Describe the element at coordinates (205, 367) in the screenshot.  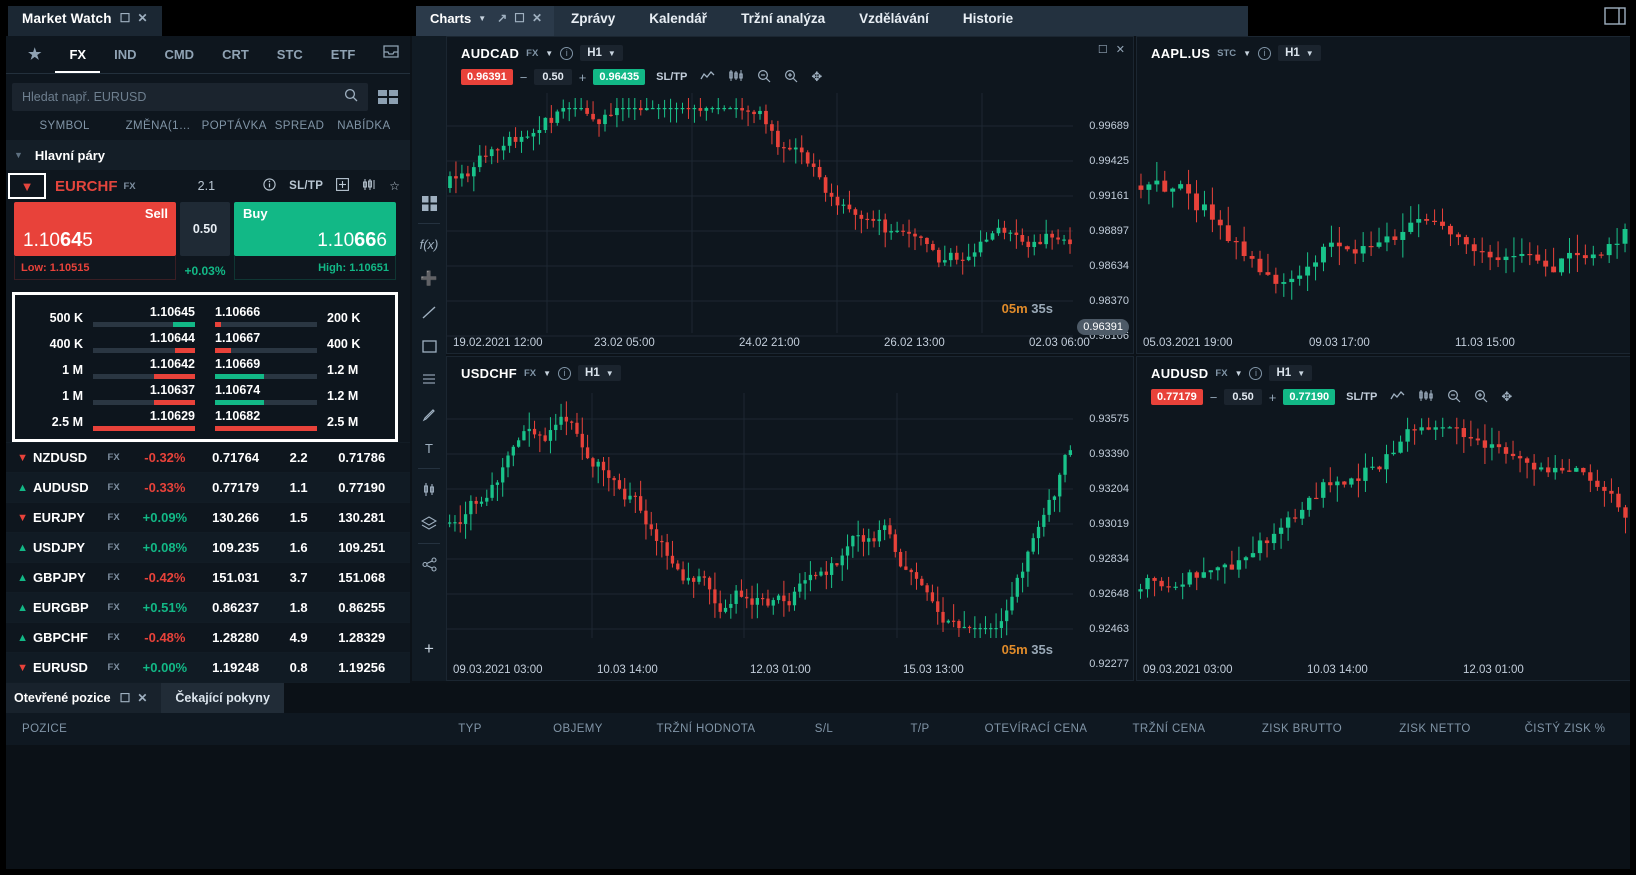
I see `ladder-row: 1 M 1.10642 1.10669 1.2 M` at that location.